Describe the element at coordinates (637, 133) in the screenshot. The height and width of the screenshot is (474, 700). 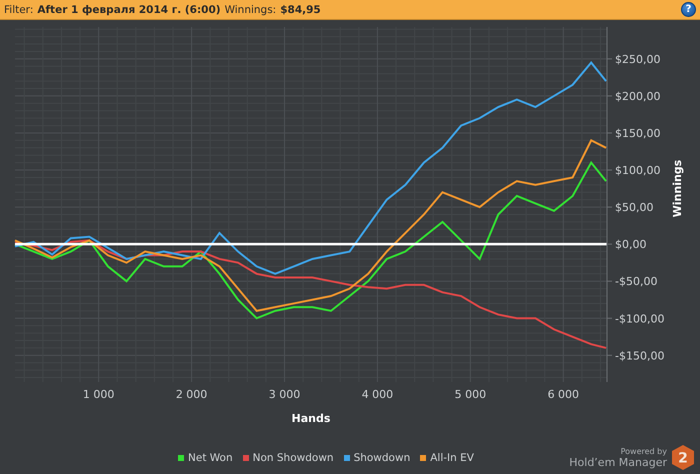
I see `y-tick-label: $150,00` at that location.